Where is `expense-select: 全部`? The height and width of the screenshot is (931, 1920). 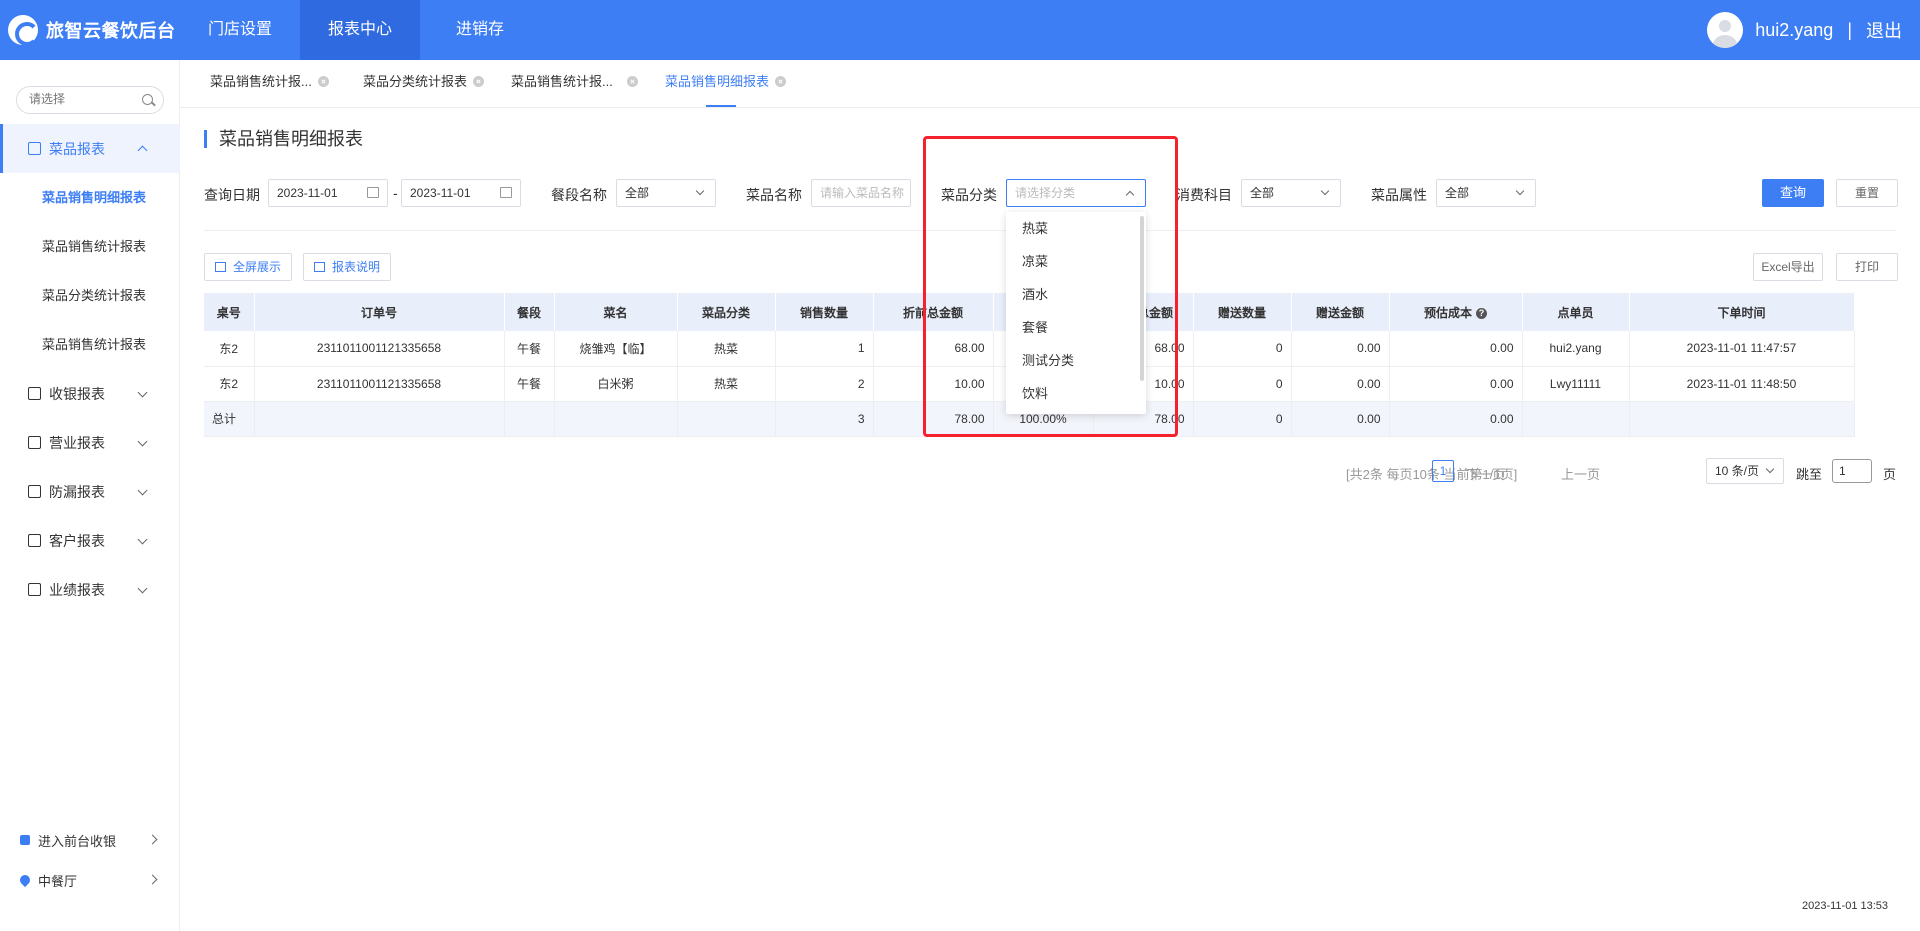 expense-select: 全部 is located at coordinates (1291, 193).